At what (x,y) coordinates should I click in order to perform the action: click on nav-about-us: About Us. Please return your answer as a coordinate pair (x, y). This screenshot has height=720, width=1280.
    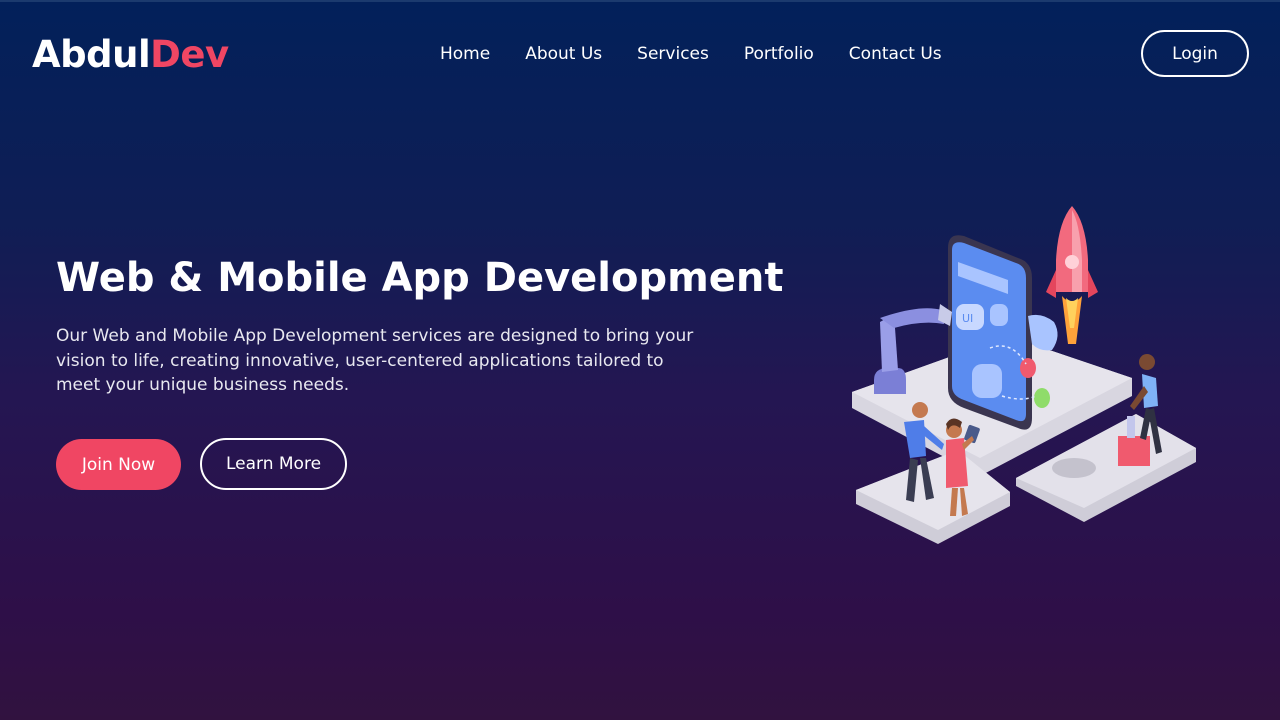
    Looking at the image, I should click on (563, 54).